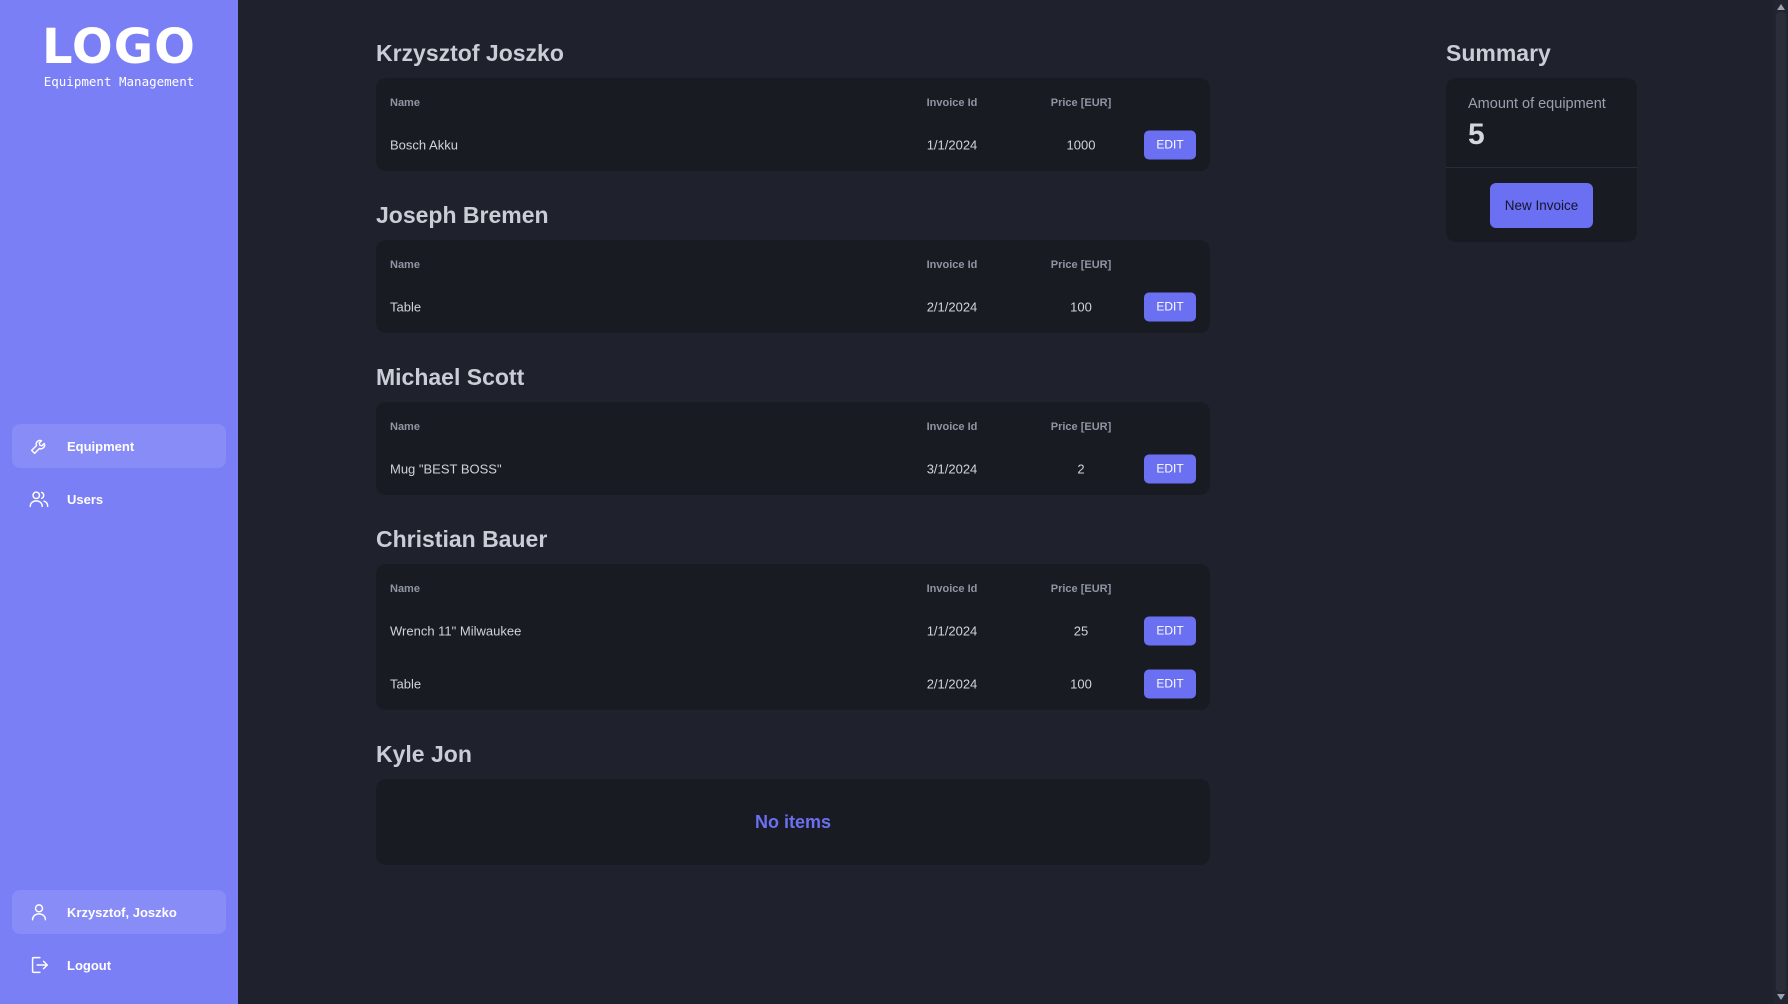 Image resolution: width=1788 pixels, height=1004 pixels. I want to click on table-row: Mug "BEST BOSS" 3/1/2024 2 EDIT, so click(793, 468).